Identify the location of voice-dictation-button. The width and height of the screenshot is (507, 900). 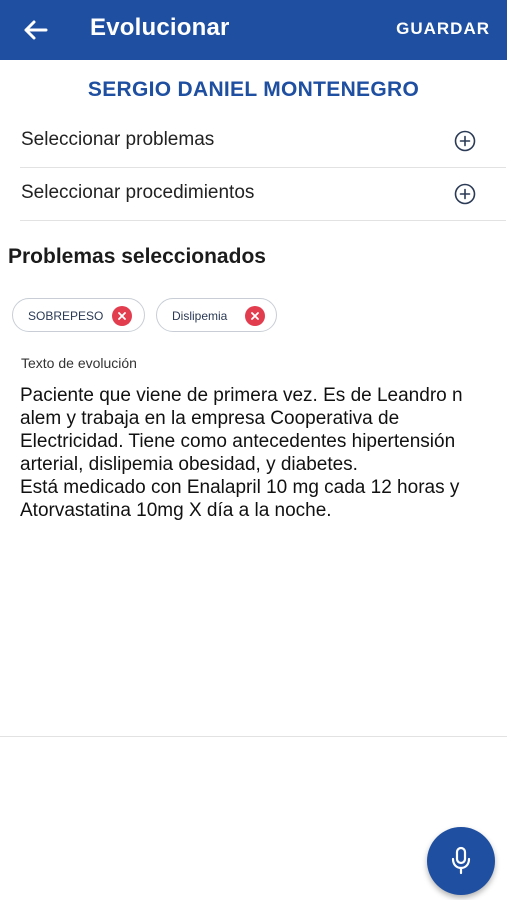
(461, 861).